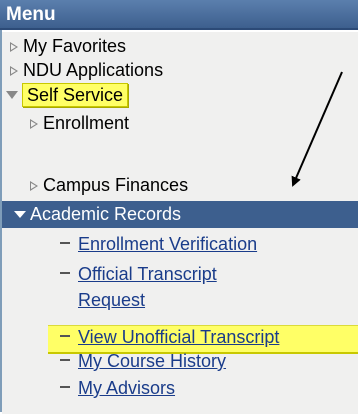 This screenshot has width=358, height=414. I want to click on arrow-icon, so click(317, 129).